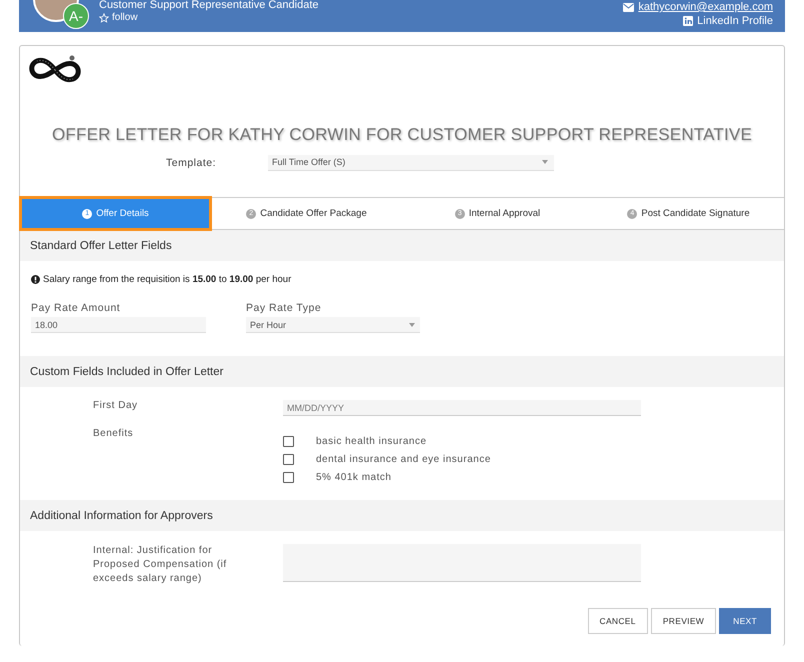 This screenshot has height=662, width=804. I want to click on follow-link: follow, so click(125, 17).